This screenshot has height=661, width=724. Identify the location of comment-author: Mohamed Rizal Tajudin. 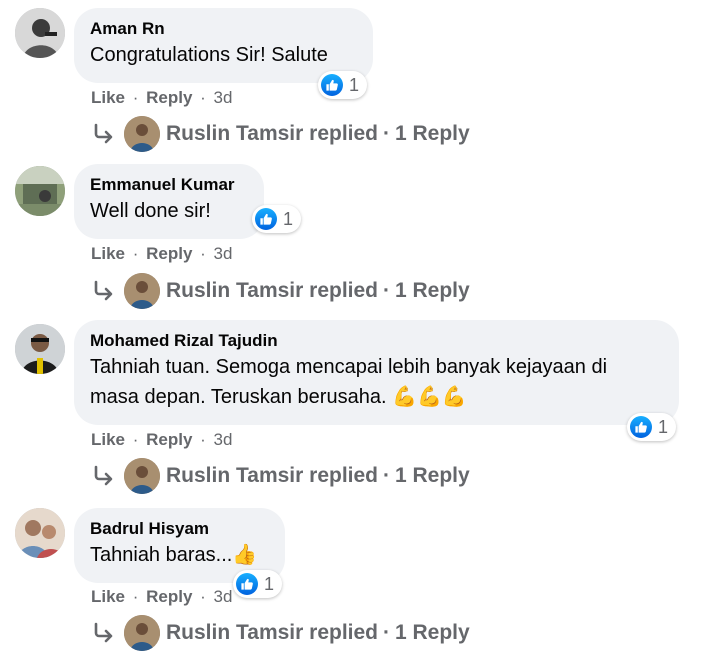
(376, 341).